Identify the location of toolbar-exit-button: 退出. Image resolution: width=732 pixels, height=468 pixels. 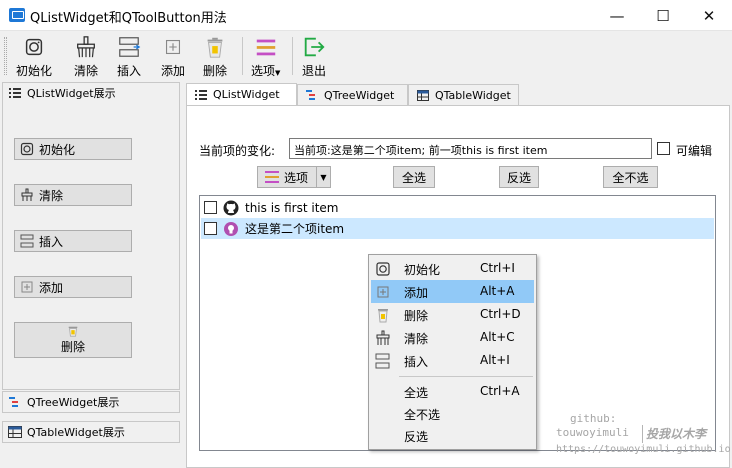
(314, 57).